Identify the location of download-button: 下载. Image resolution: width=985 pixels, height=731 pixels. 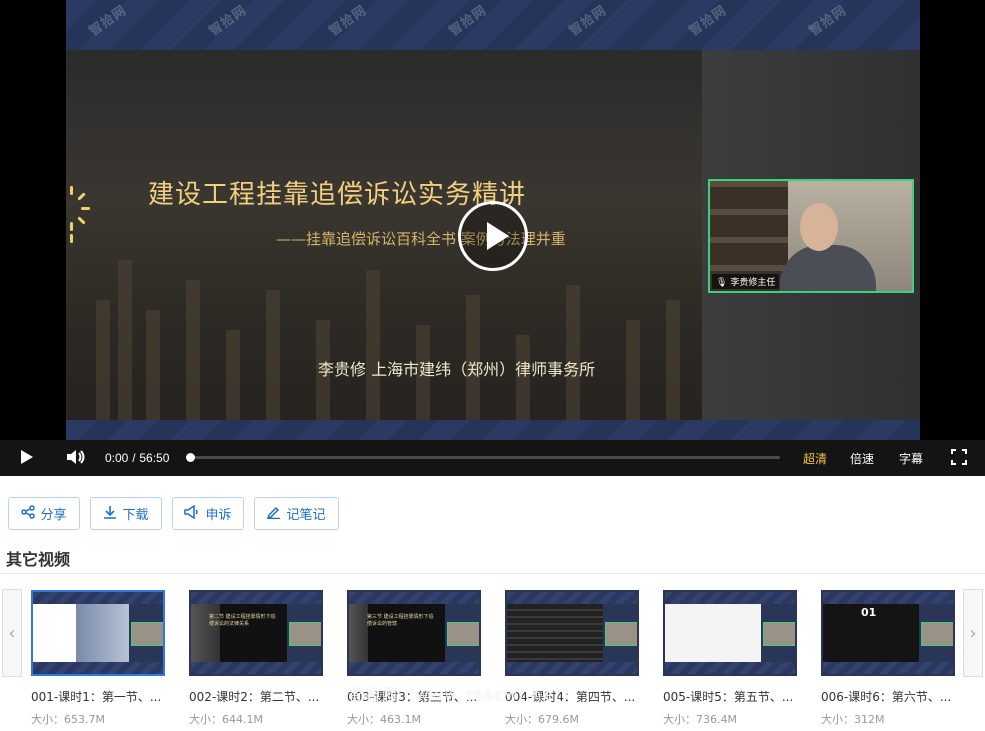
(126, 513).